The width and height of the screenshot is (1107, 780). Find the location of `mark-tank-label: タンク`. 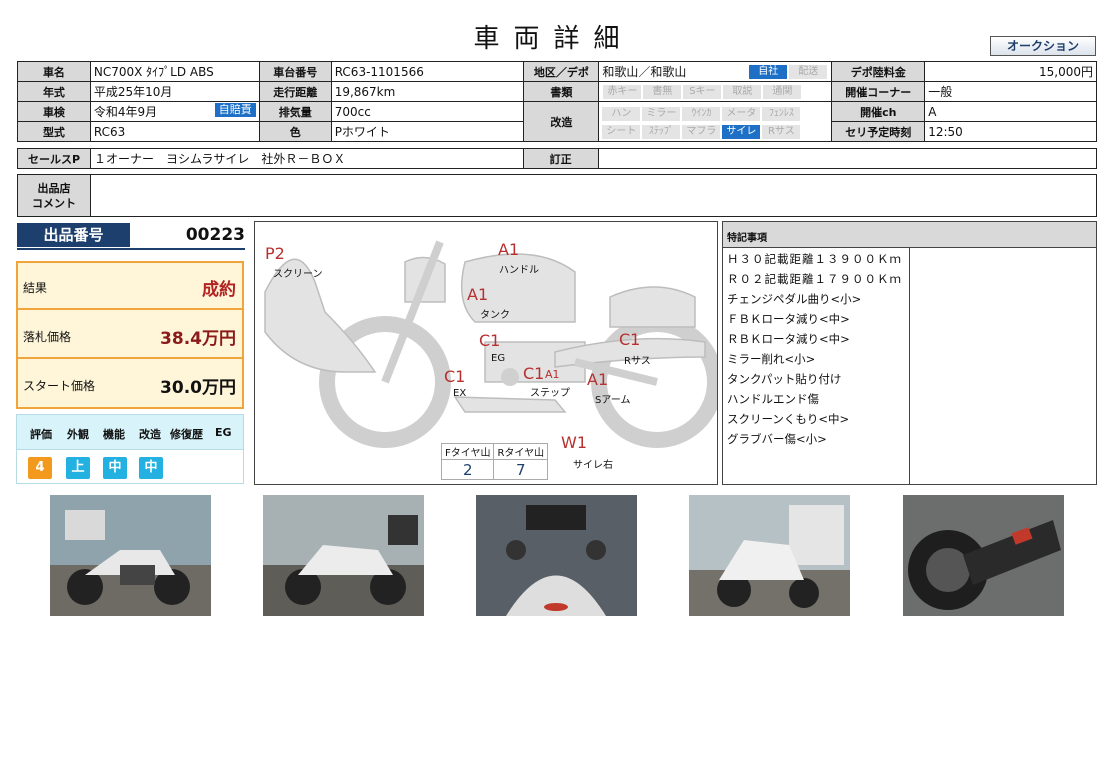

mark-tank-label: タンク is located at coordinates (495, 315).